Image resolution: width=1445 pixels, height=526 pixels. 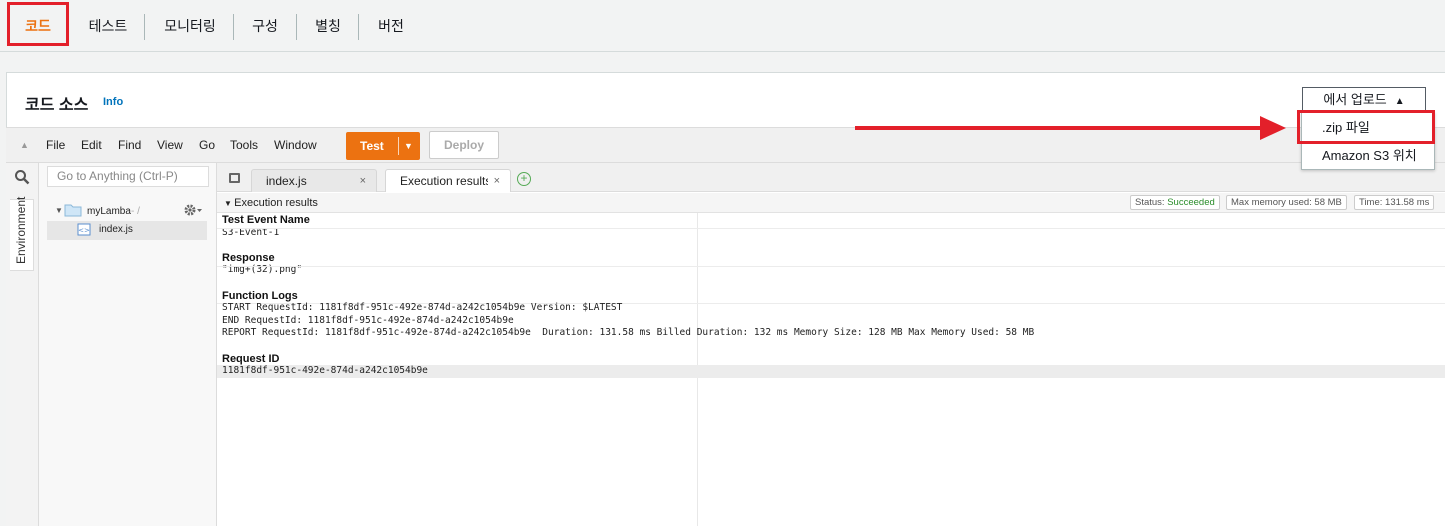 I want to click on memory-badge: Max memory used: 58 MB, so click(x=1286, y=202).